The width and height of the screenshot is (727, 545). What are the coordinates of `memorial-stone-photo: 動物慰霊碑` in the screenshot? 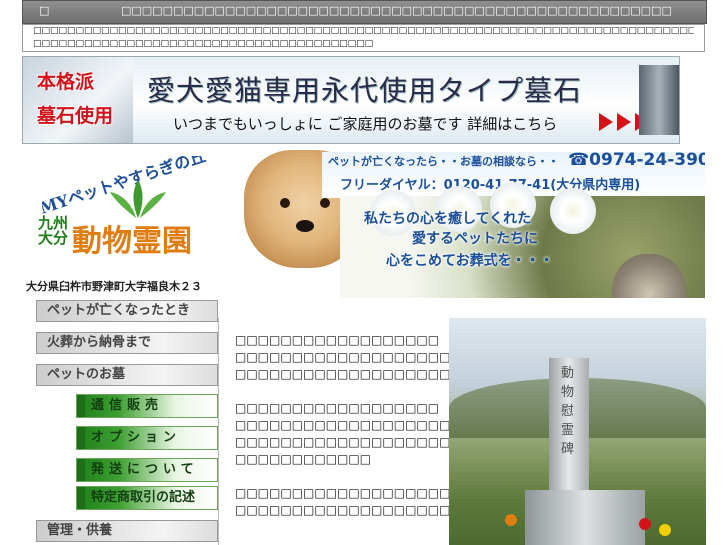 It's located at (577, 431).